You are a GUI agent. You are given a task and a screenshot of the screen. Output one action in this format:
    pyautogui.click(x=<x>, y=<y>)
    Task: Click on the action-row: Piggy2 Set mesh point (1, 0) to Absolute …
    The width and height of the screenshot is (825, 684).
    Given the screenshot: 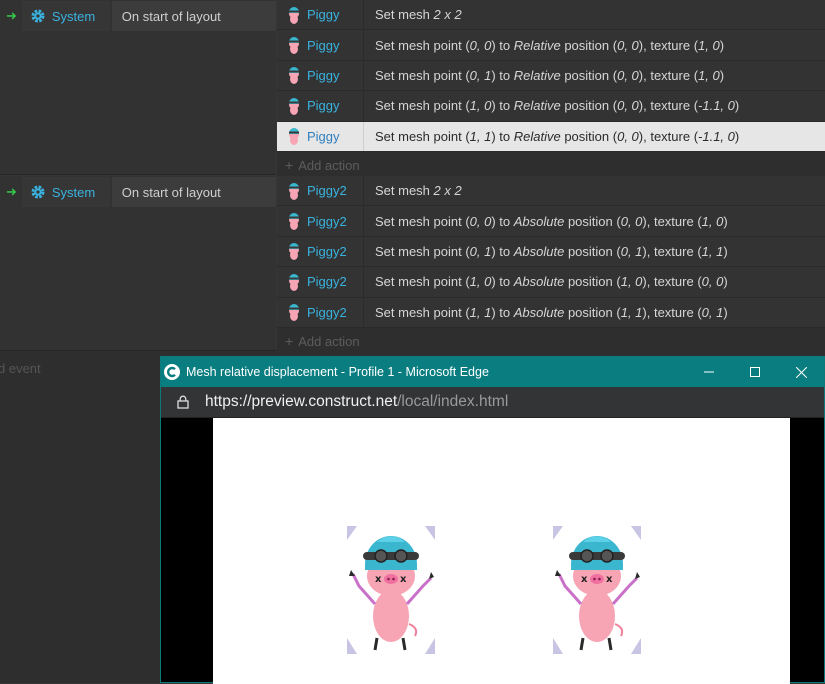 What is the action you would take?
    pyautogui.click(x=551, y=282)
    